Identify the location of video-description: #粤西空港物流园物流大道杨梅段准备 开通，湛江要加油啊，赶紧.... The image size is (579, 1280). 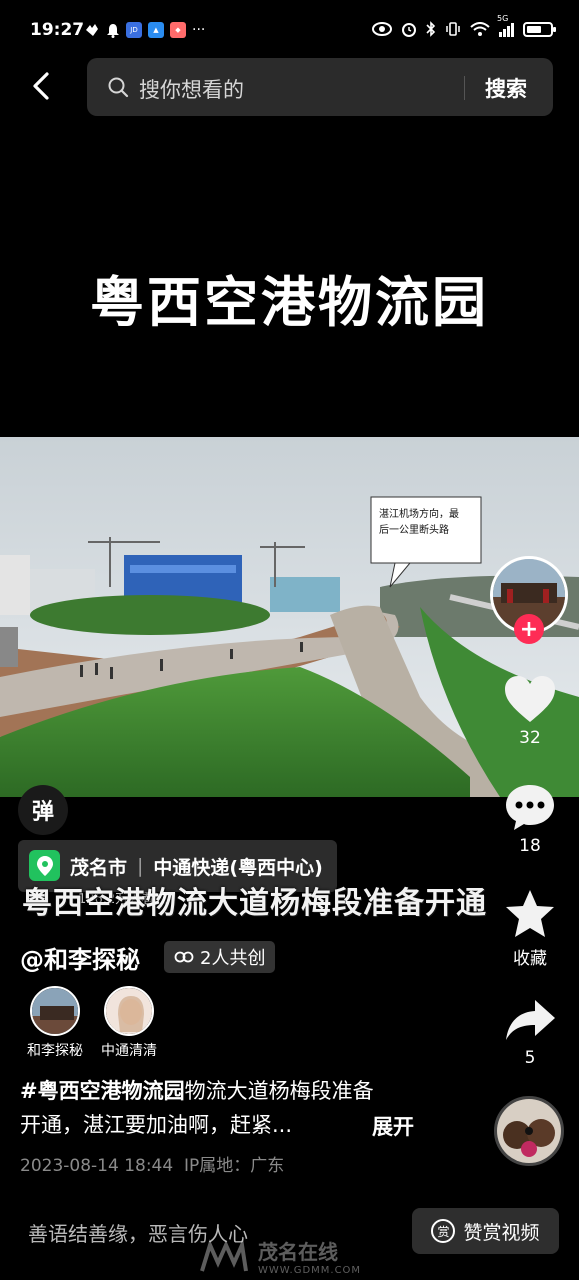
(225, 1108).